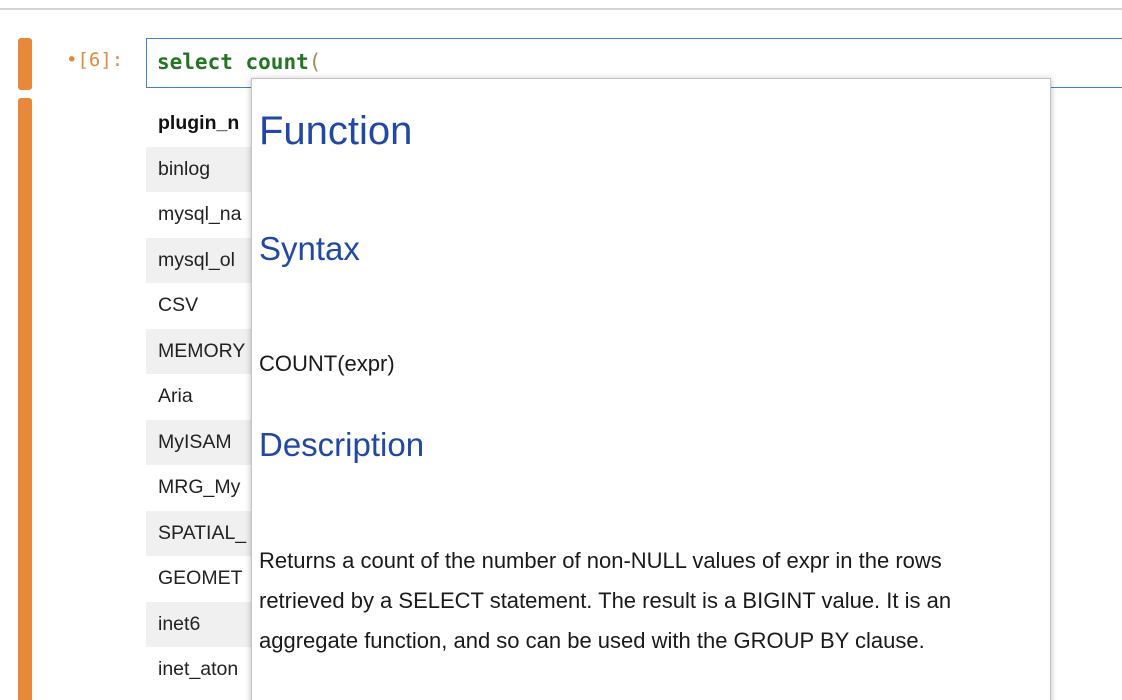 The height and width of the screenshot is (700, 1122). What do you see at coordinates (201, 442) in the screenshot?
I see `table-row: MyISAM` at bounding box center [201, 442].